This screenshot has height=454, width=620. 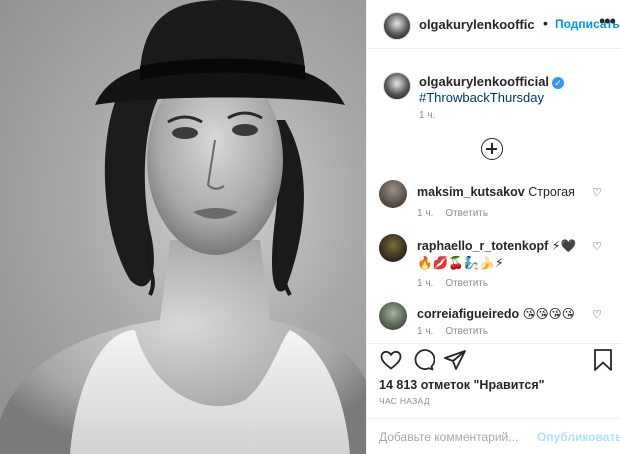 What do you see at coordinates (578, 437) in the screenshot?
I see `publish-comment-button: Опубликовать` at bounding box center [578, 437].